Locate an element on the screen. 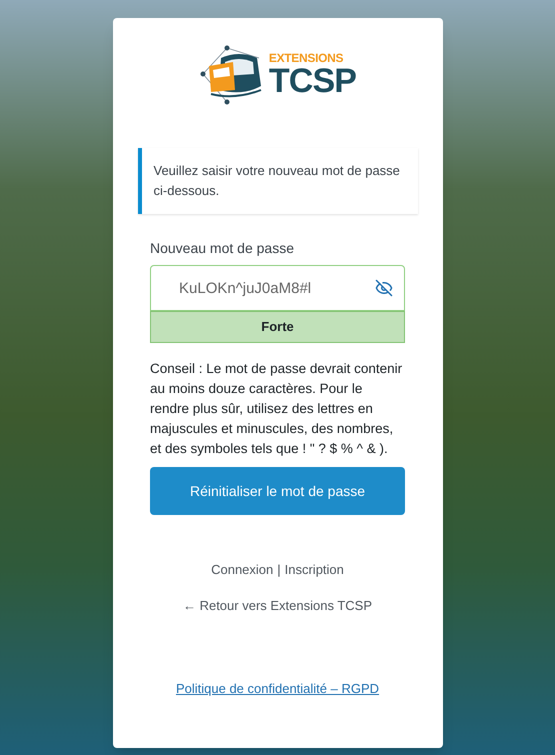 The height and width of the screenshot is (755, 555). logo-subtitle: EXTENSIONS is located at coordinates (306, 58).